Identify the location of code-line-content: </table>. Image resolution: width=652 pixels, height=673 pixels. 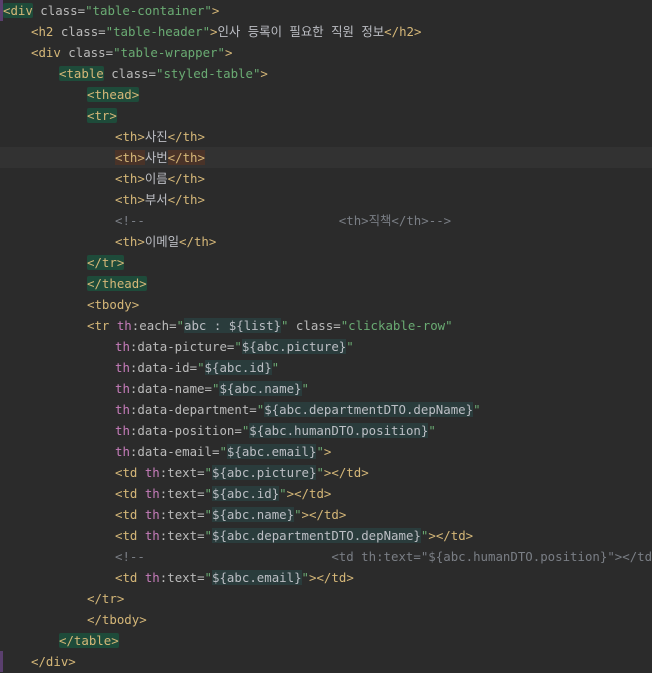
(89, 640).